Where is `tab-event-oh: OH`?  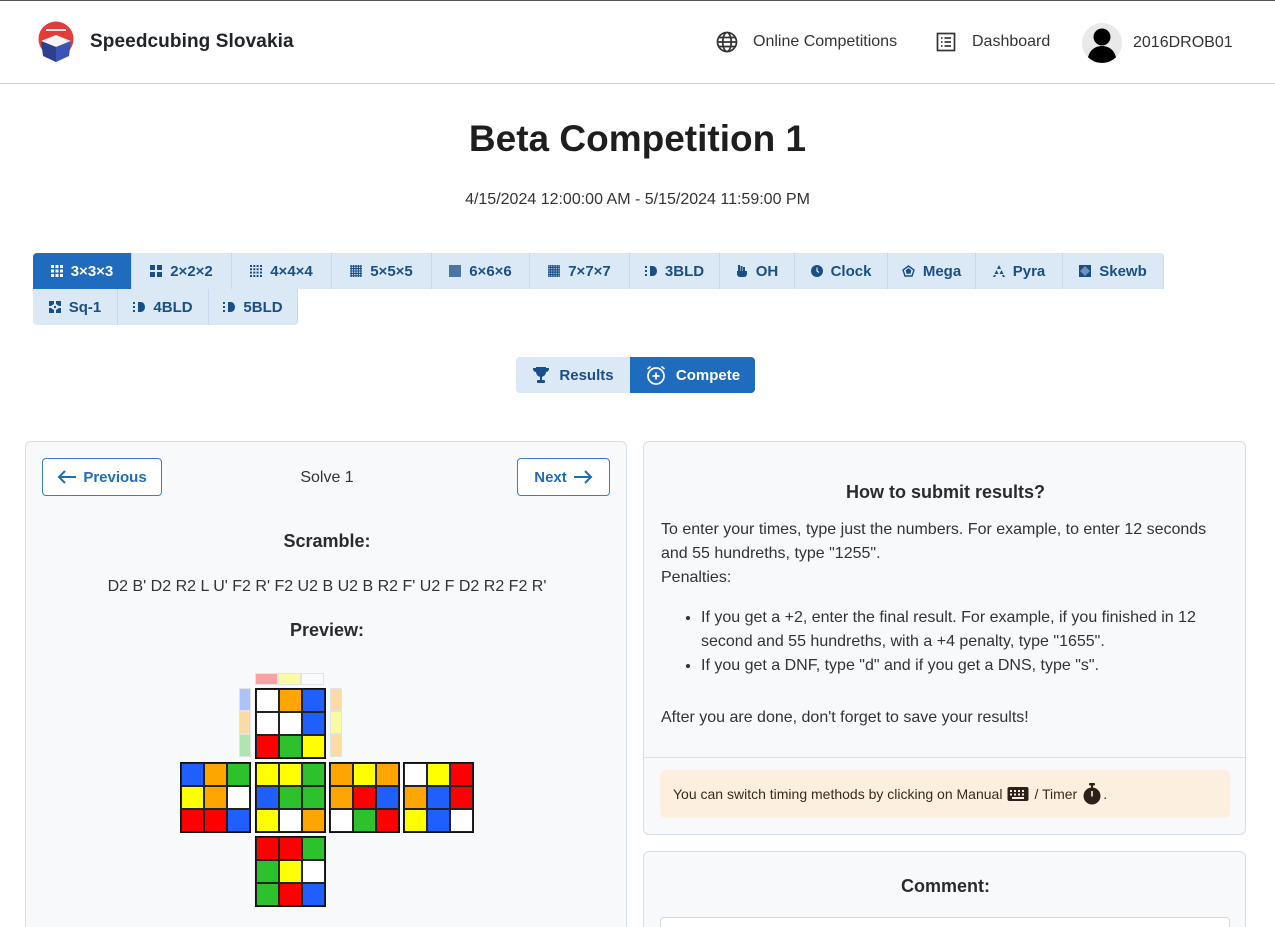 tab-event-oh: OH is located at coordinates (757, 271).